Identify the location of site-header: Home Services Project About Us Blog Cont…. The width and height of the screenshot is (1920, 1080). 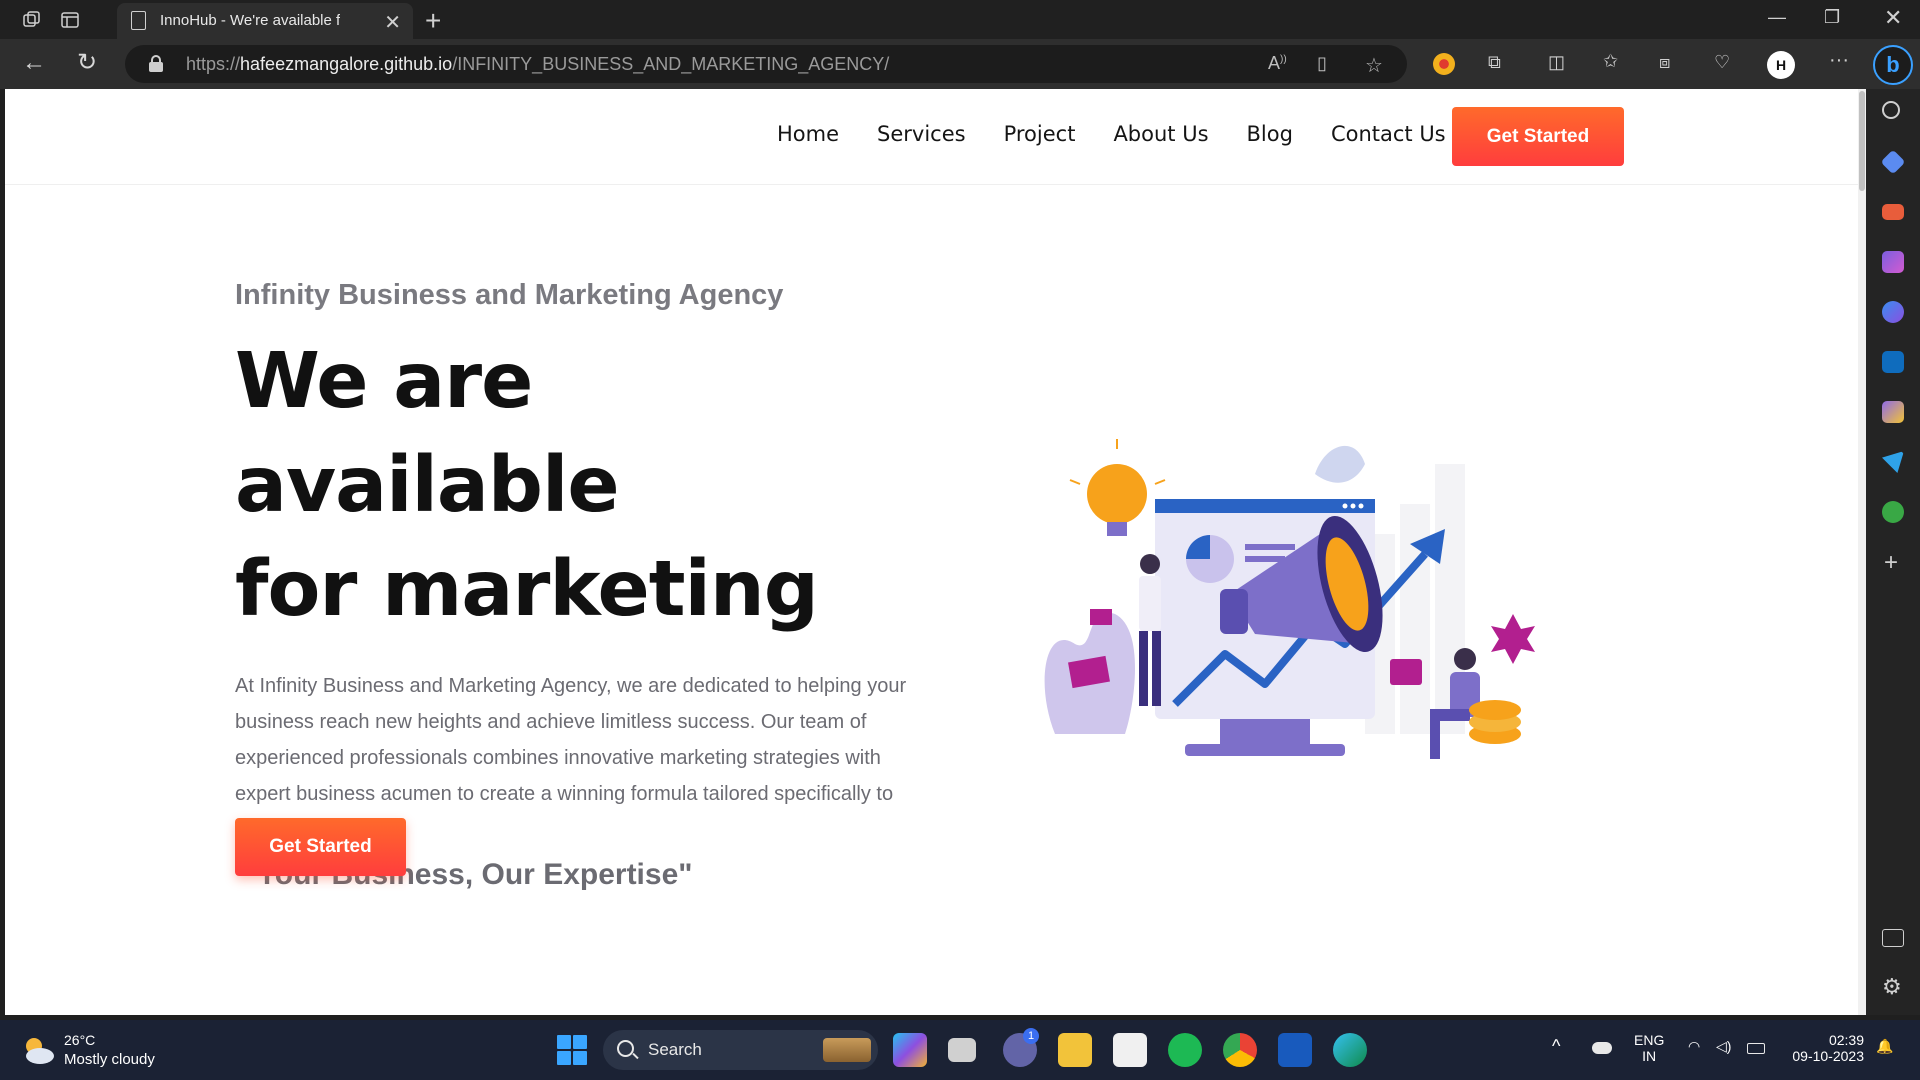
(931, 137).